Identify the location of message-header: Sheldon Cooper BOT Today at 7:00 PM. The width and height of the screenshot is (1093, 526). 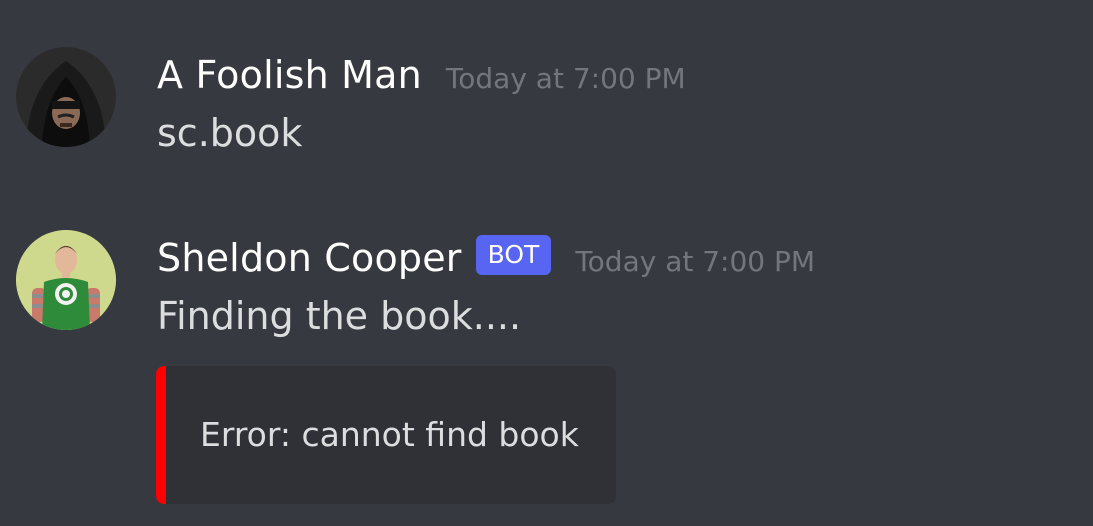
(486, 257).